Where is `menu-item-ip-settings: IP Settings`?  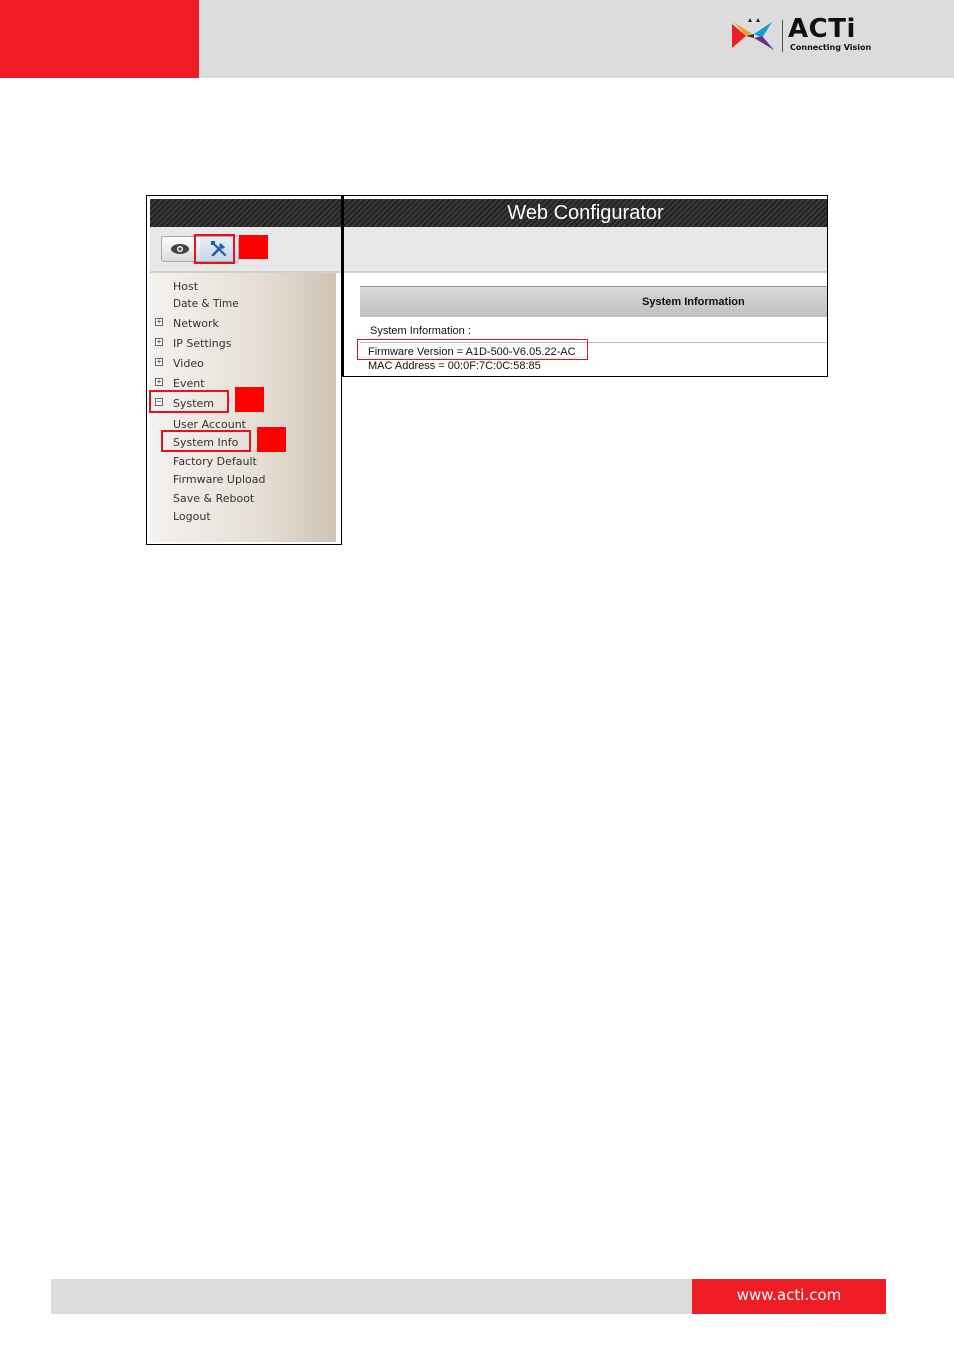
menu-item-ip-settings: IP Settings is located at coordinates (202, 343).